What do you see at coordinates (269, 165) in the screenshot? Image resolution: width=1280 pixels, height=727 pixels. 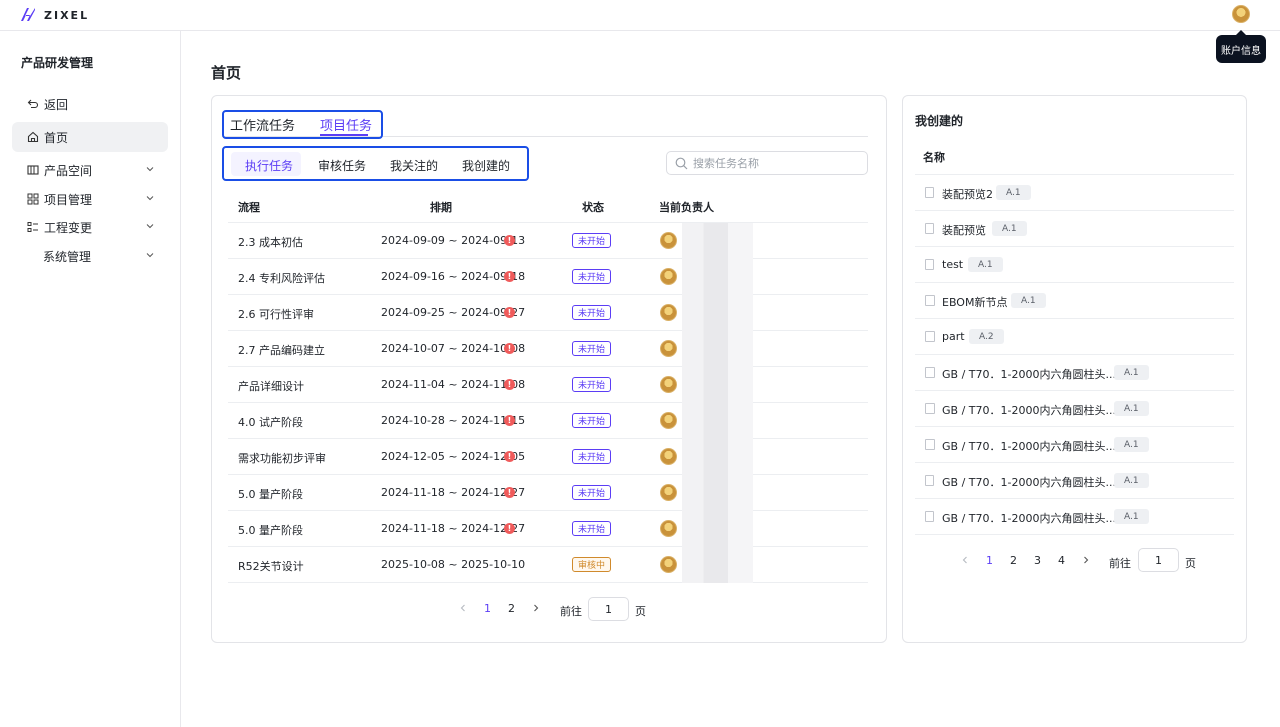 I see `subtab-execute: 执行任务` at bounding box center [269, 165].